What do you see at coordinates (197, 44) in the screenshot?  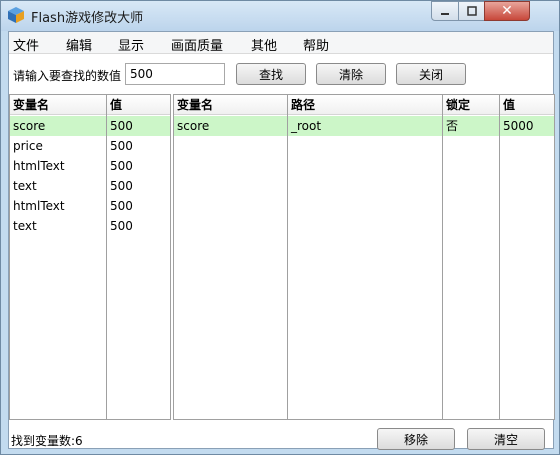 I see `menu-quality: 画面质量` at bounding box center [197, 44].